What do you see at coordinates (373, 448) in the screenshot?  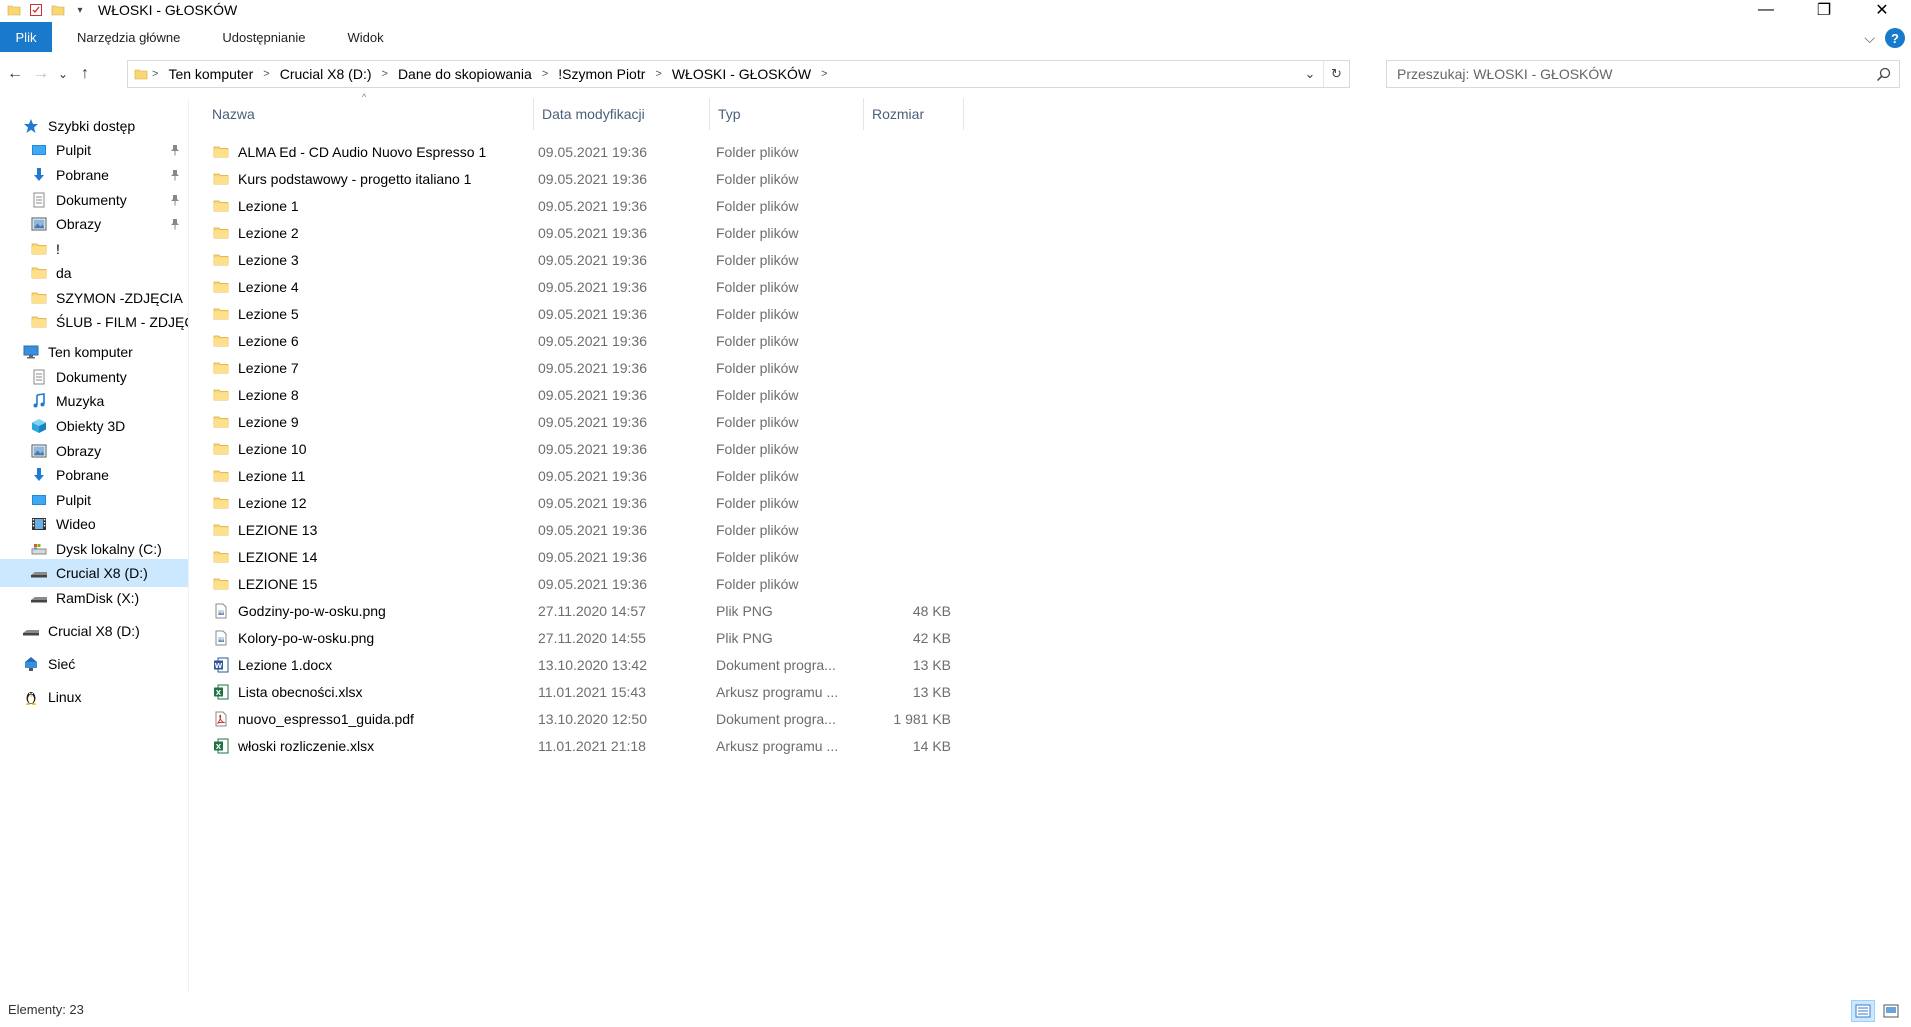 I see `file-name-cell: Lezione 10` at bounding box center [373, 448].